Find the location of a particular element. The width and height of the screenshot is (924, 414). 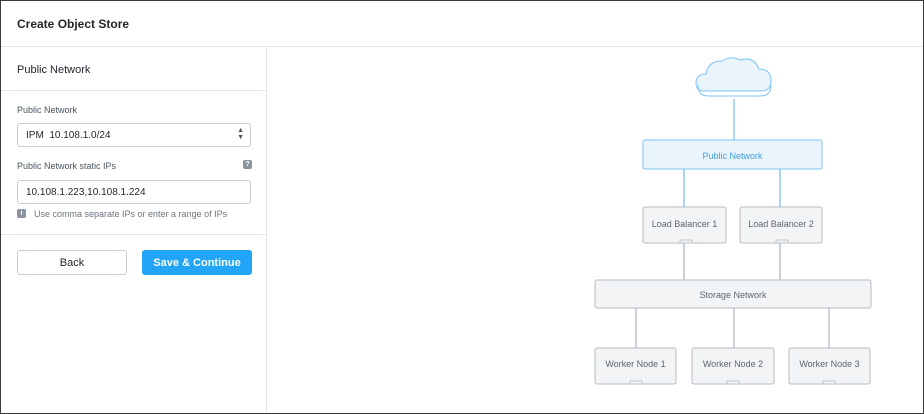

worker-node-label: Worker Node 2 is located at coordinates (733, 364).